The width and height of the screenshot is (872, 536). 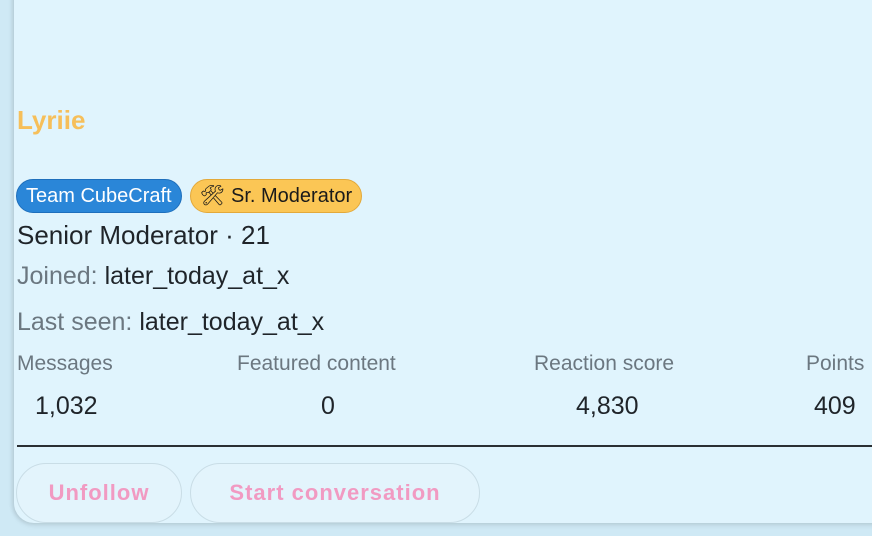 I want to click on user-badges: Team CubeCraft 🛠 Sr. Moderator, so click(x=189, y=196).